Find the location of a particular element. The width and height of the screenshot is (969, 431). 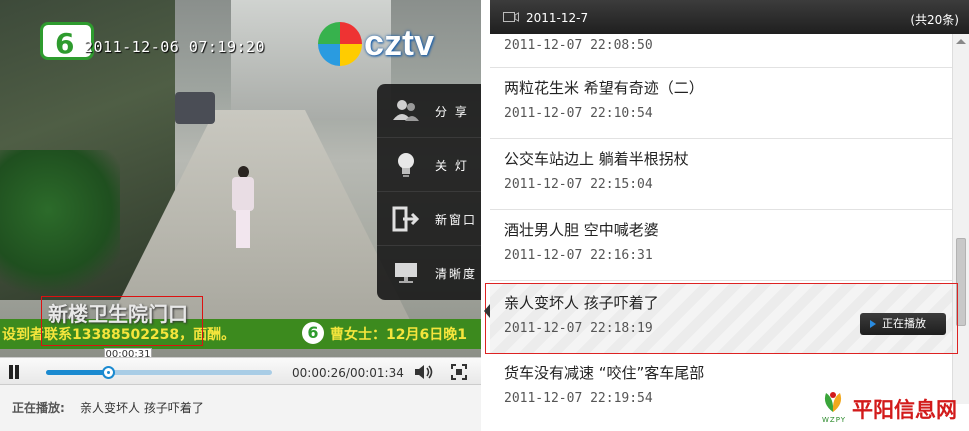

progress-knob is located at coordinates (109, 372).